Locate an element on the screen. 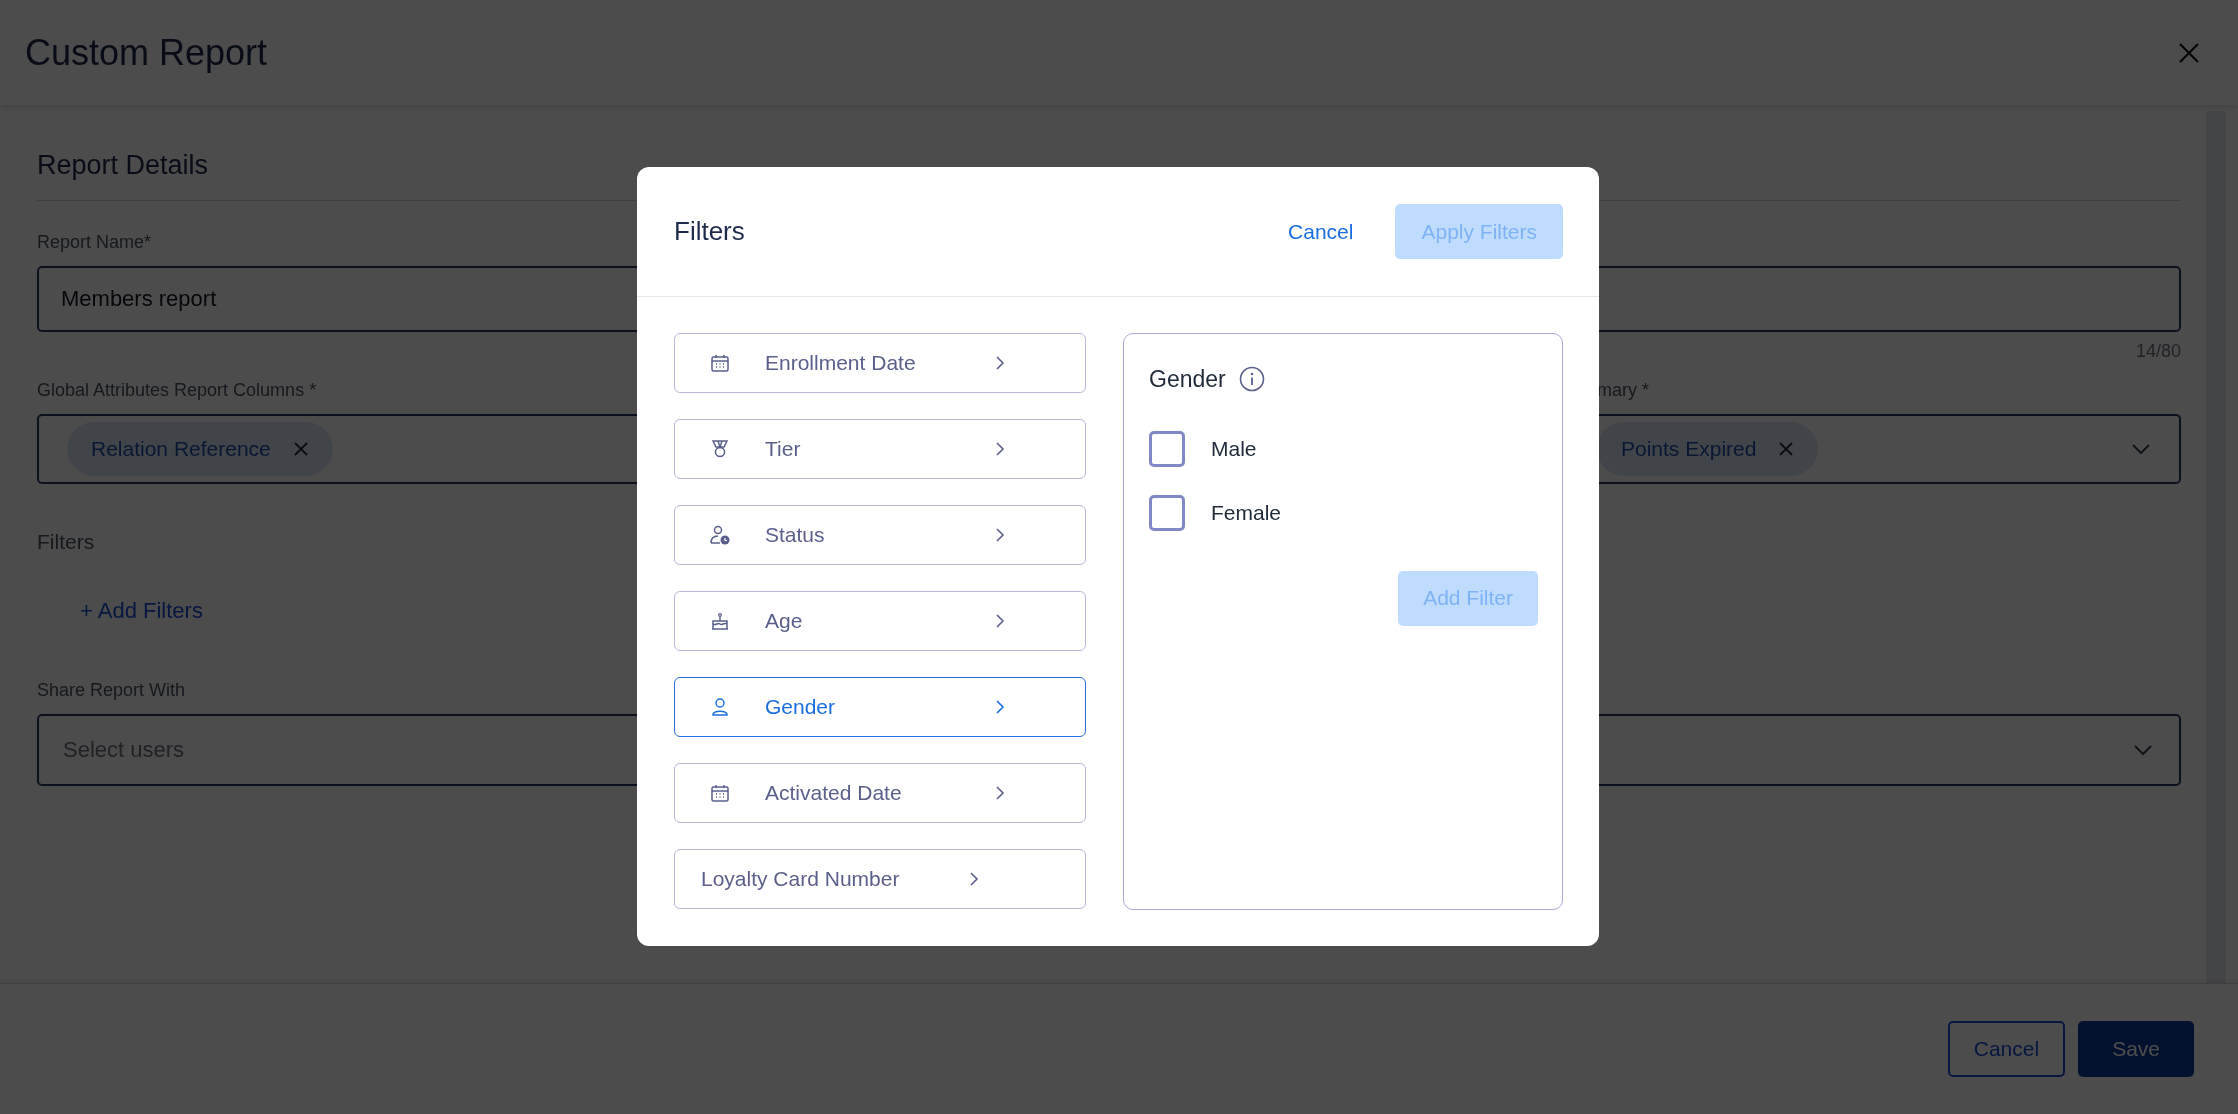 The image size is (2238, 1114). option-label: Female is located at coordinates (1246, 512).